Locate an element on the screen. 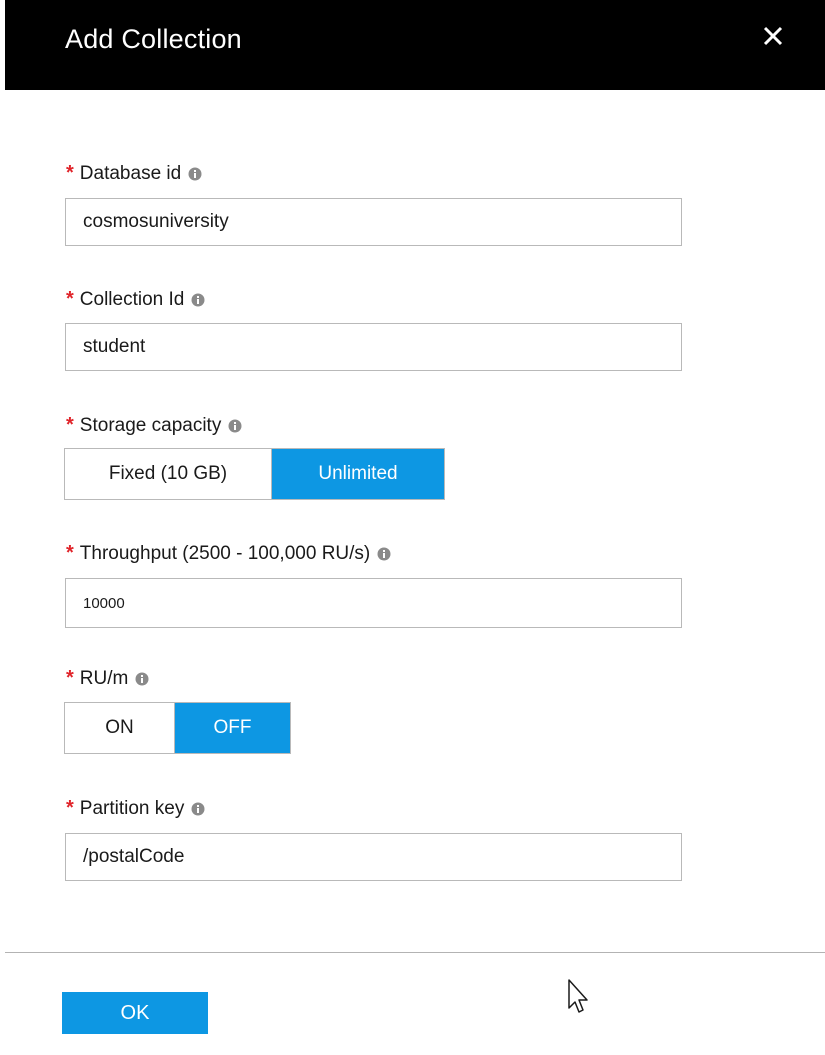 Image resolution: width=825 pixels, height=1055 pixels. storage-unlimited-option: Unlimited is located at coordinates (358, 474).